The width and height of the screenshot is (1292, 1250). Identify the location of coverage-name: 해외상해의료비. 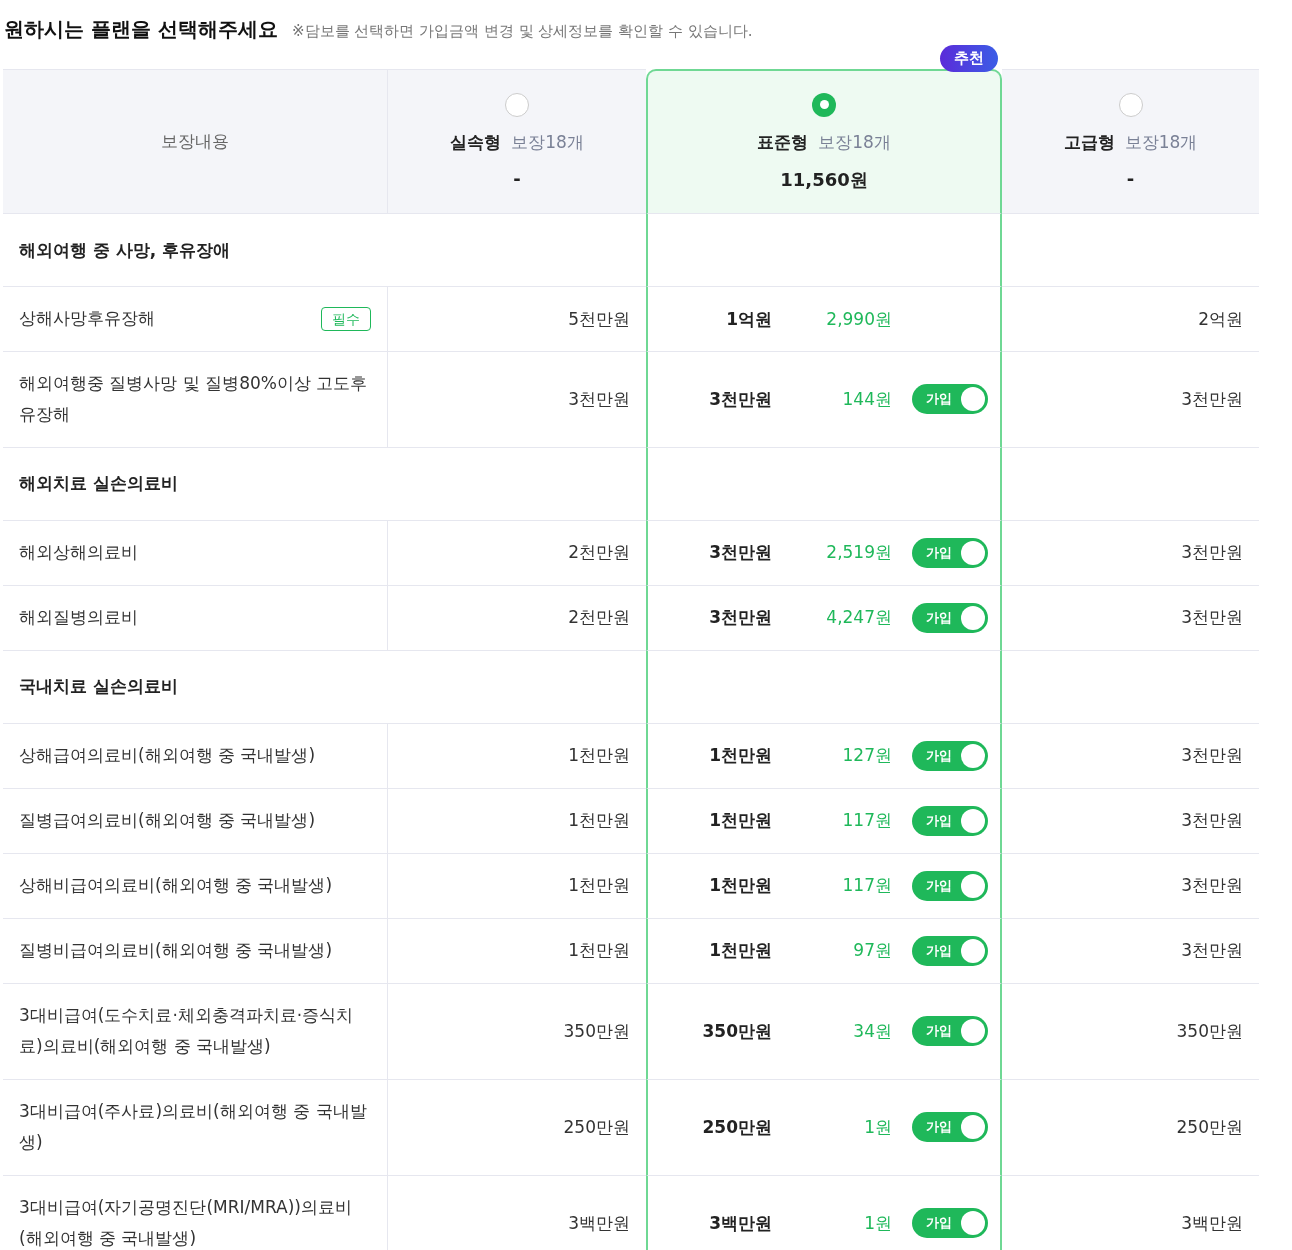
(78, 553).